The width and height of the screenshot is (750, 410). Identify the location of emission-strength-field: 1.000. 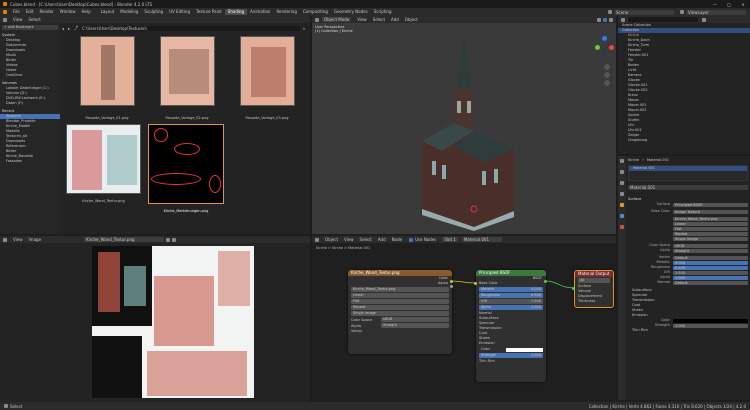
(710, 325).